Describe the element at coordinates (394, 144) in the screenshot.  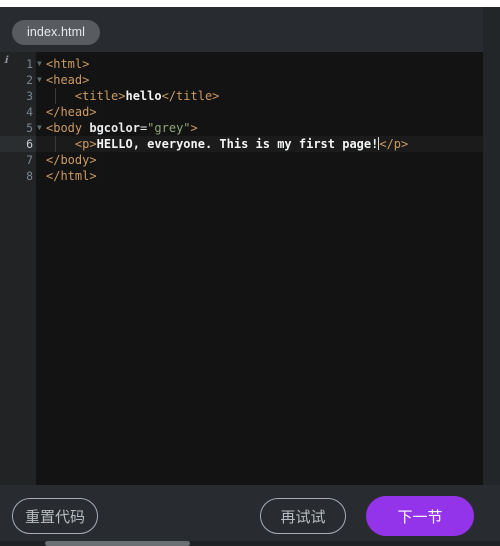
I see `p-close-tag: </p>` at that location.